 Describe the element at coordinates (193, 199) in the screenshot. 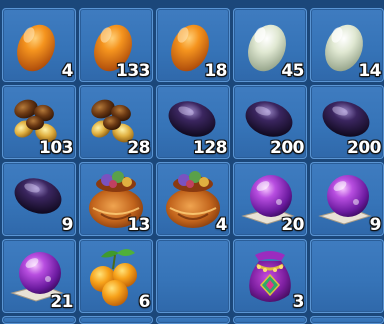

I see `inventory-slot-treasure-sack: 4` at that location.